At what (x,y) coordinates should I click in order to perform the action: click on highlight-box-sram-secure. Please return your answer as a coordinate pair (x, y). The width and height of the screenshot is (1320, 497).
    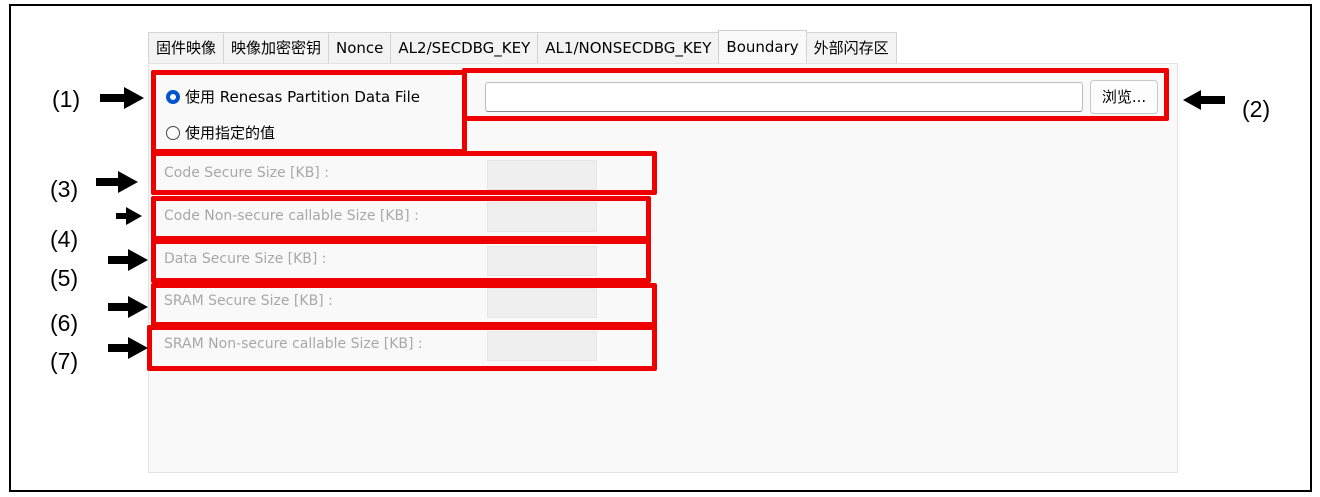
    Looking at the image, I should click on (404, 305).